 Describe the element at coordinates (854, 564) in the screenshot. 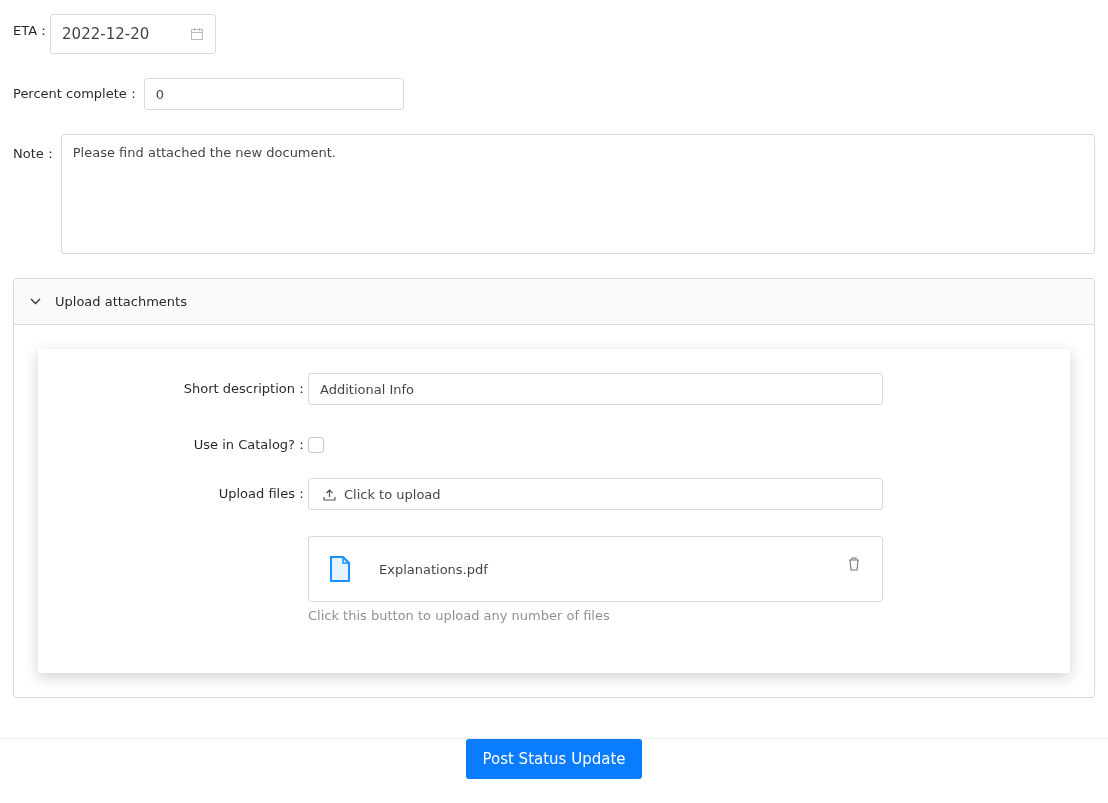

I see `trash-icon` at that location.